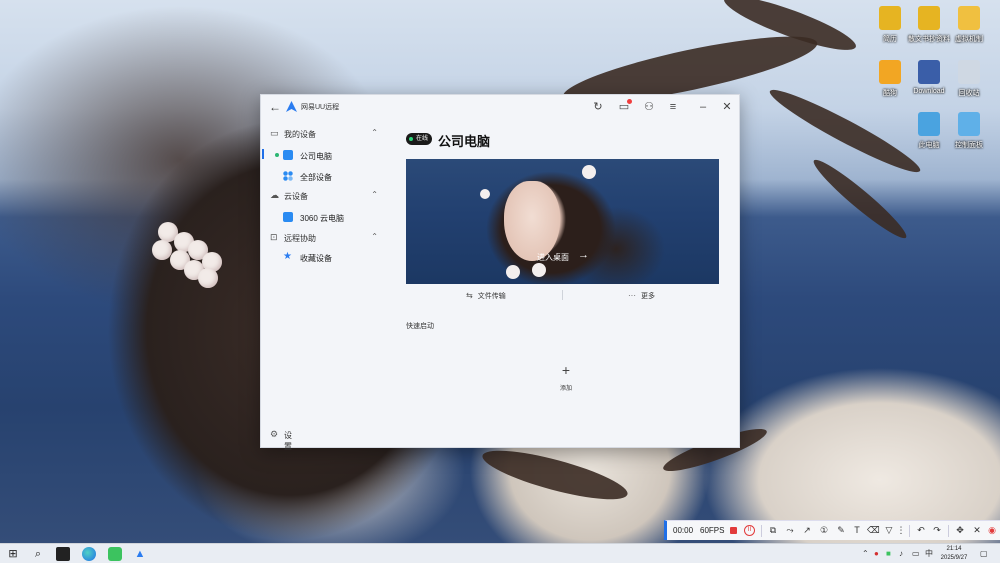 The height and width of the screenshot is (563, 1000). What do you see at coordinates (873, 530) in the screenshot?
I see `eraser-icon: ⌫` at bounding box center [873, 530].